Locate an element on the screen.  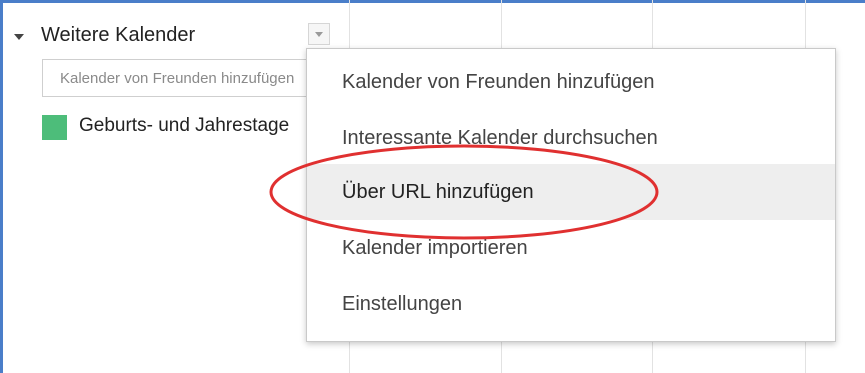
calendar-color-swatch is located at coordinates (54, 127).